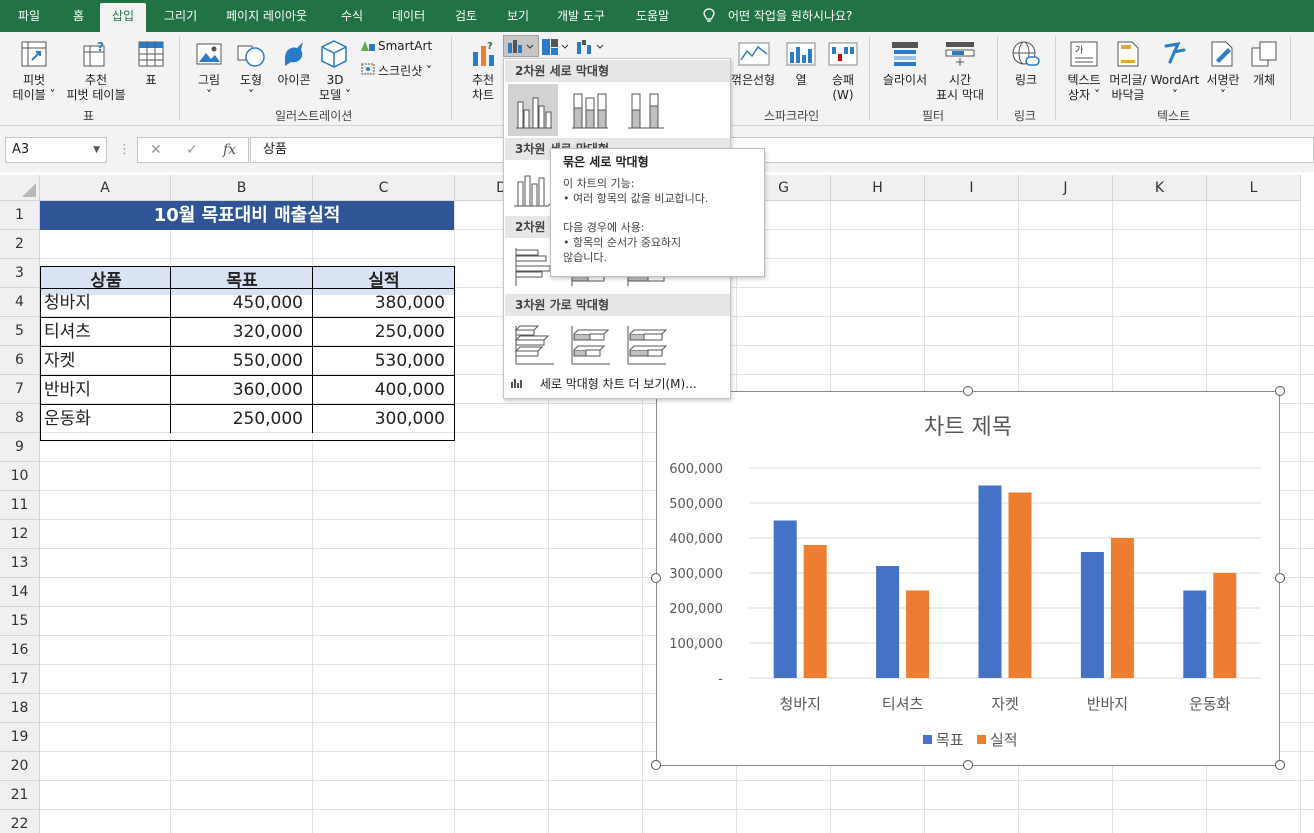 This screenshot has height=833, width=1314. I want to click on object-button: 개체, so click(1264, 80).